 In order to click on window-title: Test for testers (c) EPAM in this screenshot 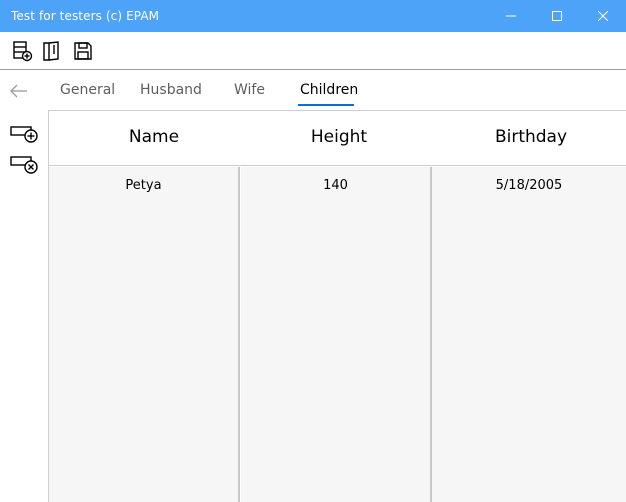, I will do `click(85, 16)`.